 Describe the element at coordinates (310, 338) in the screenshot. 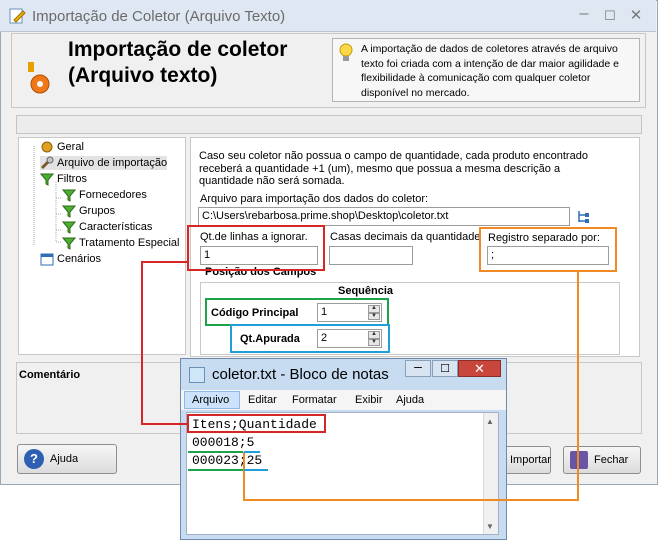

I see `annotation-blue-box` at that location.